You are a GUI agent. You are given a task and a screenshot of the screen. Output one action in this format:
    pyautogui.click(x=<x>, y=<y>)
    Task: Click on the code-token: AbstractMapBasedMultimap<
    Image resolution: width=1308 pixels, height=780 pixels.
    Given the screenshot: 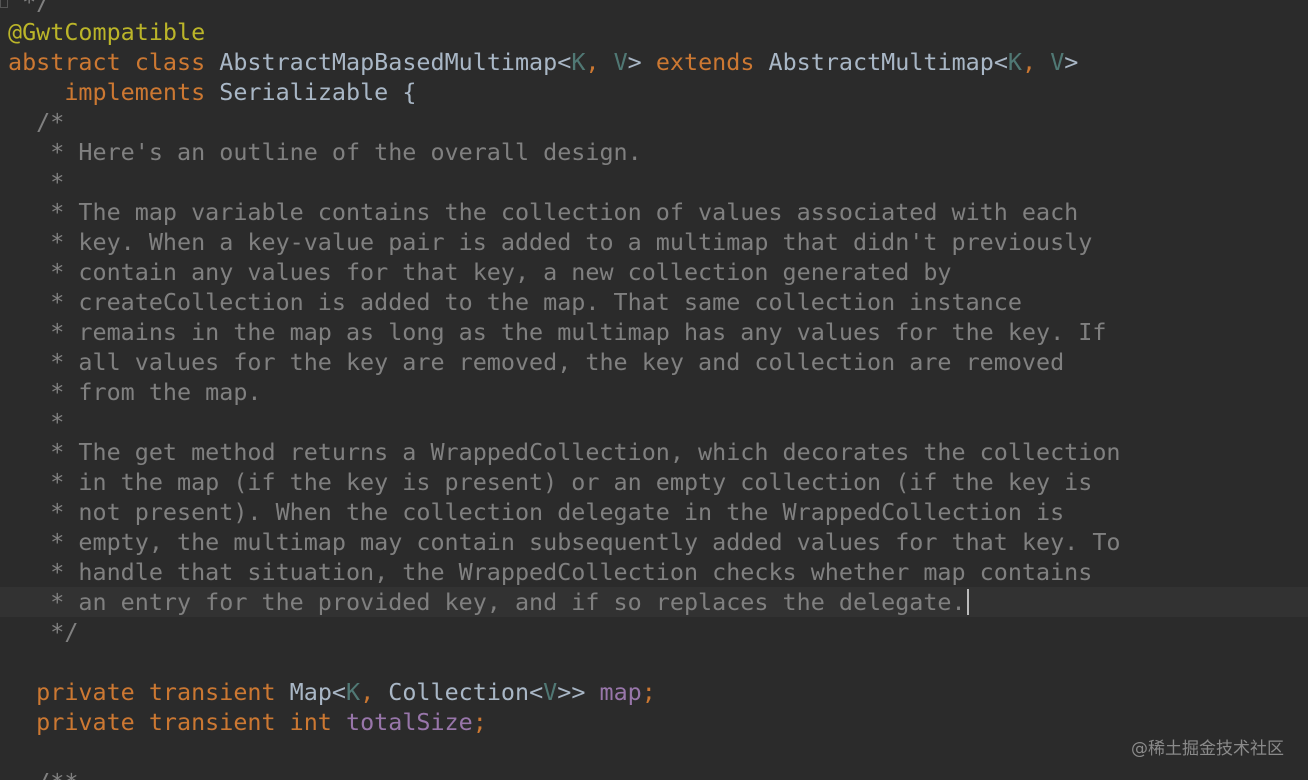 What is the action you would take?
    pyautogui.click(x=395, y=62)
    